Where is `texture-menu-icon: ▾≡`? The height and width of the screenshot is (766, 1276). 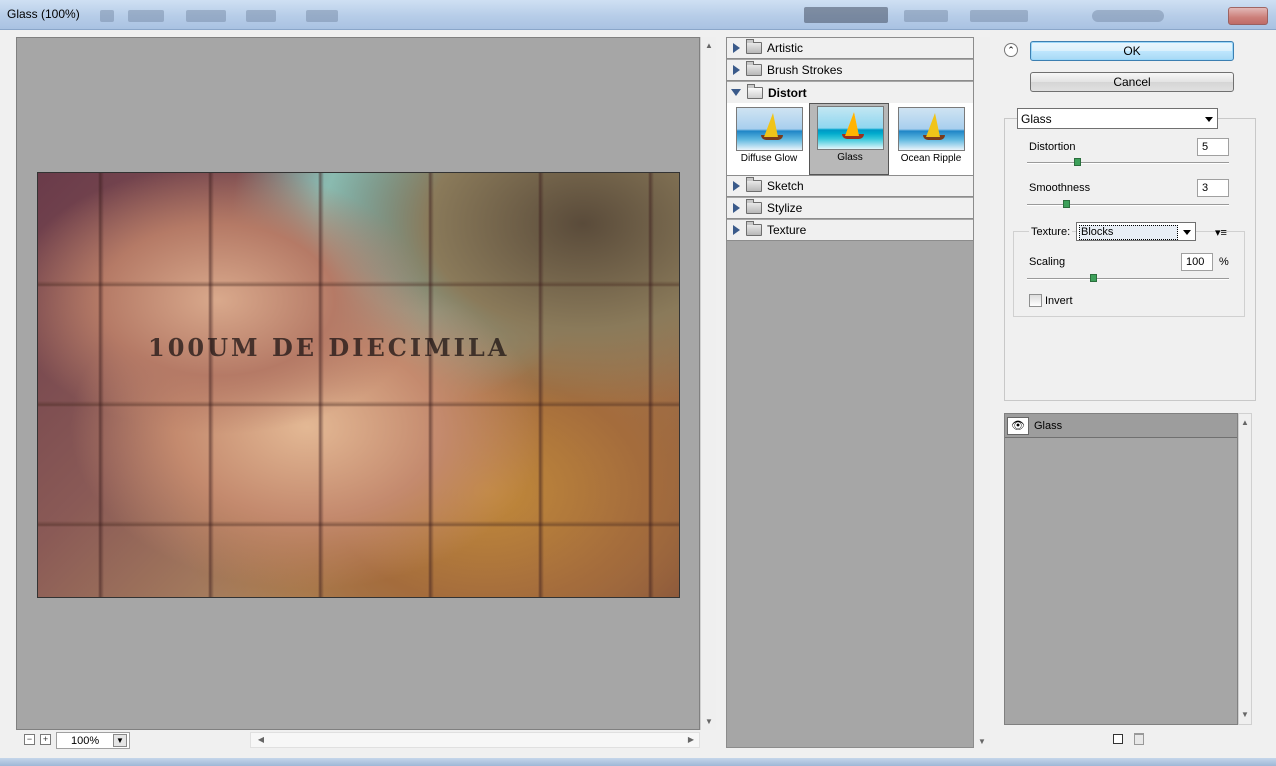
texture-menu-icon: ▾≡ is located at coordinates (1221, 232).